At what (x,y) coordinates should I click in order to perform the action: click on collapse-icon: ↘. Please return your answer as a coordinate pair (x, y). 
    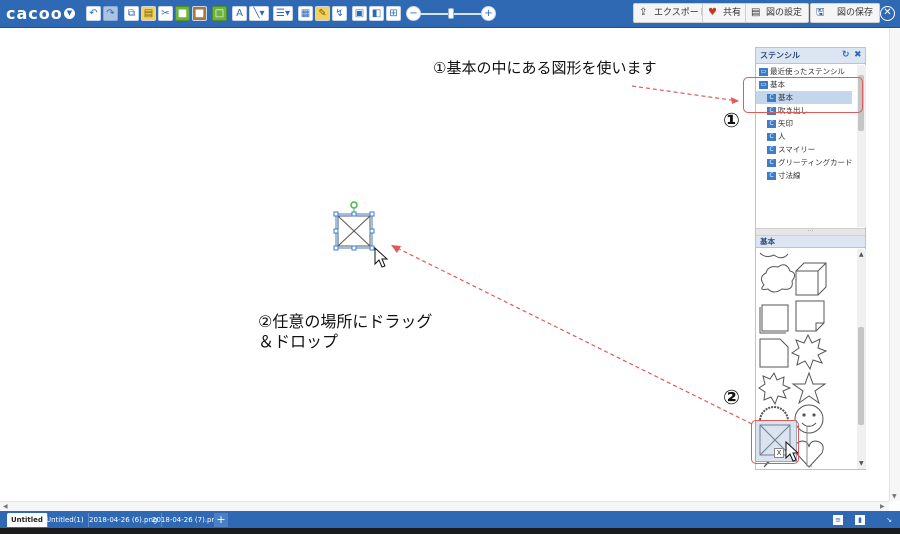
    Looking at the image, I should click on (889, 520).